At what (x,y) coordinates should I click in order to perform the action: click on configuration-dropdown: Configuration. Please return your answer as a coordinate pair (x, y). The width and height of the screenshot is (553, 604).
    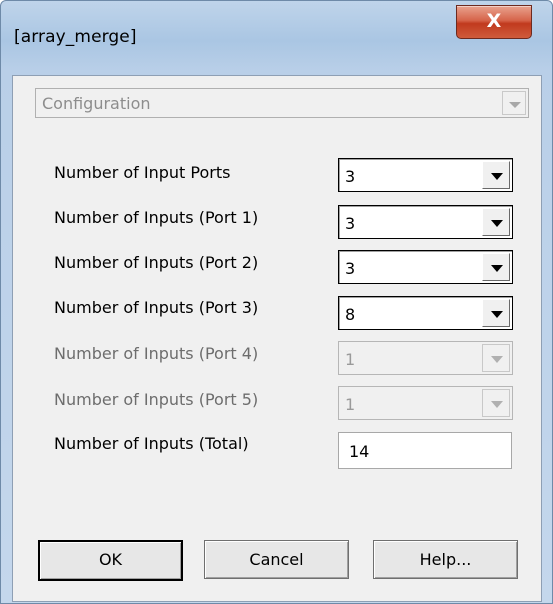
    Looking at the image, I should click on (282, 103).